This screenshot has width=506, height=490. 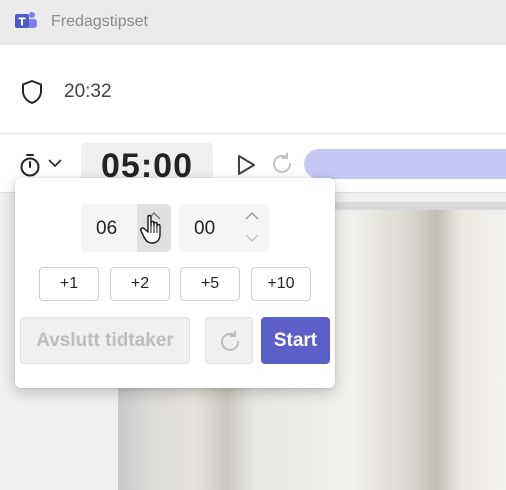 I want to click on shield-icon, so click(x=32, y=92).